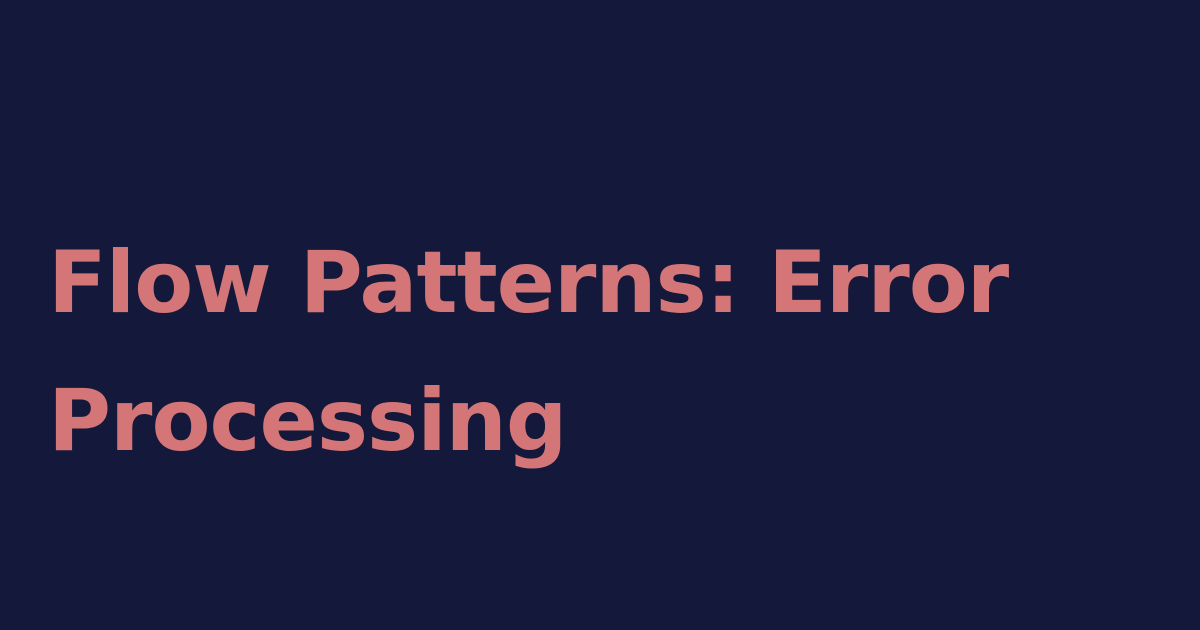  Describe the element at coordinates (307, 421) in the screenshot. I see `title-line-2: Processing` at that location.